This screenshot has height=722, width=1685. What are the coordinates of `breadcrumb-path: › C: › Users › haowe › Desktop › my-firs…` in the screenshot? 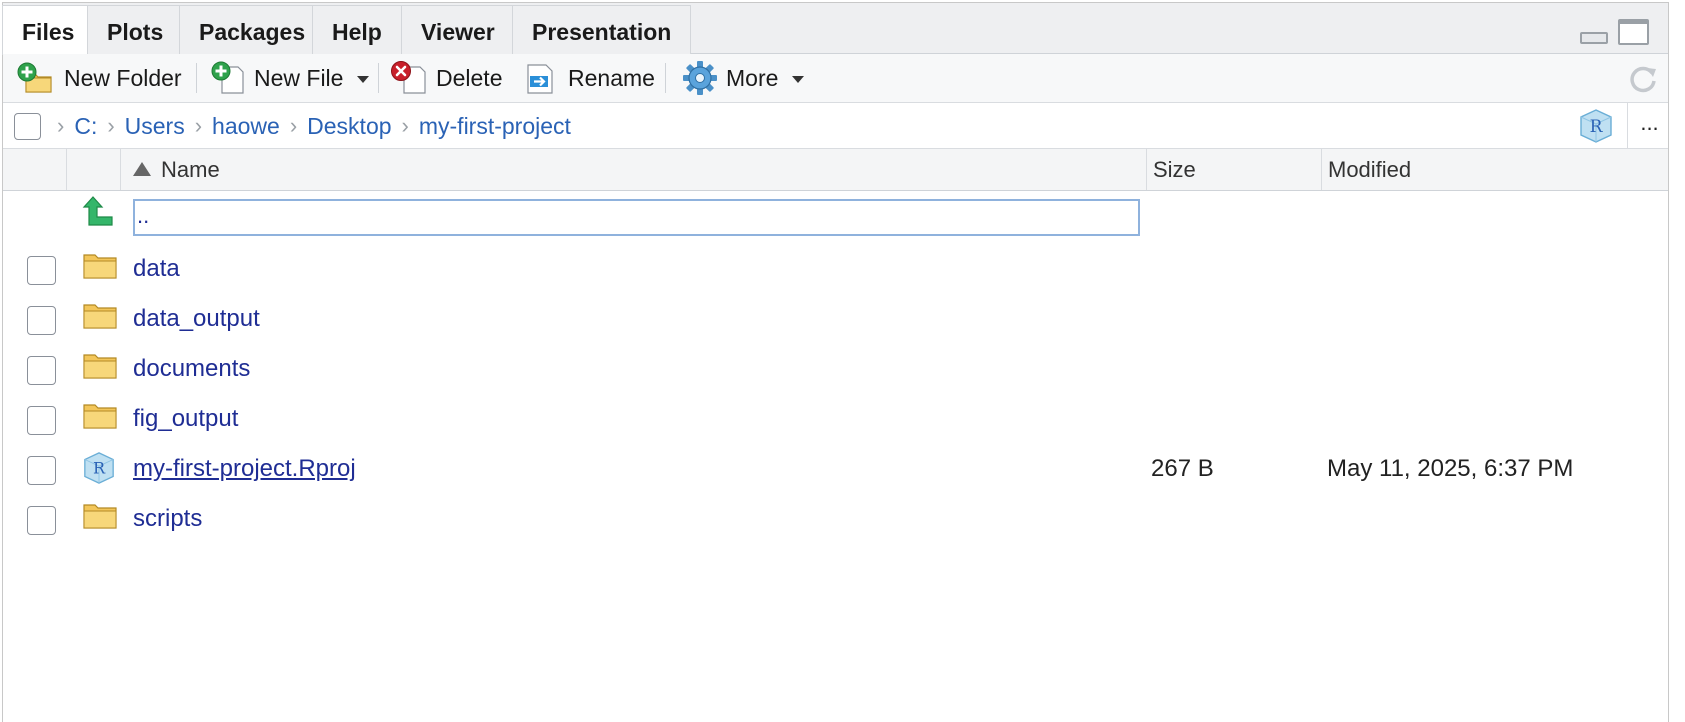 It's located at (309, 126).